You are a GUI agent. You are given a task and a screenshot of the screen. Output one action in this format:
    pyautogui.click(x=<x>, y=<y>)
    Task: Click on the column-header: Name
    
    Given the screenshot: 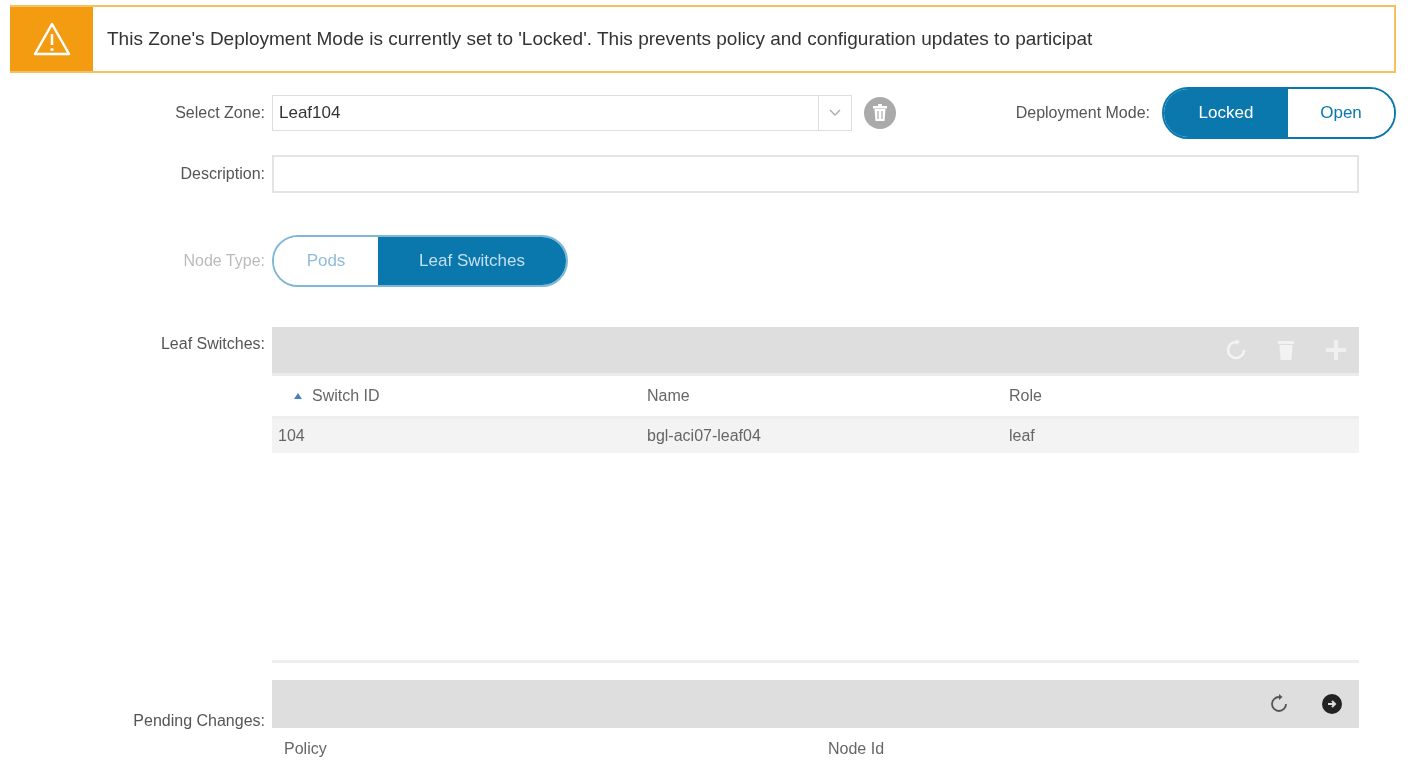 What is the action you would take?
    pyautogui.click(x=828, y=396)
    